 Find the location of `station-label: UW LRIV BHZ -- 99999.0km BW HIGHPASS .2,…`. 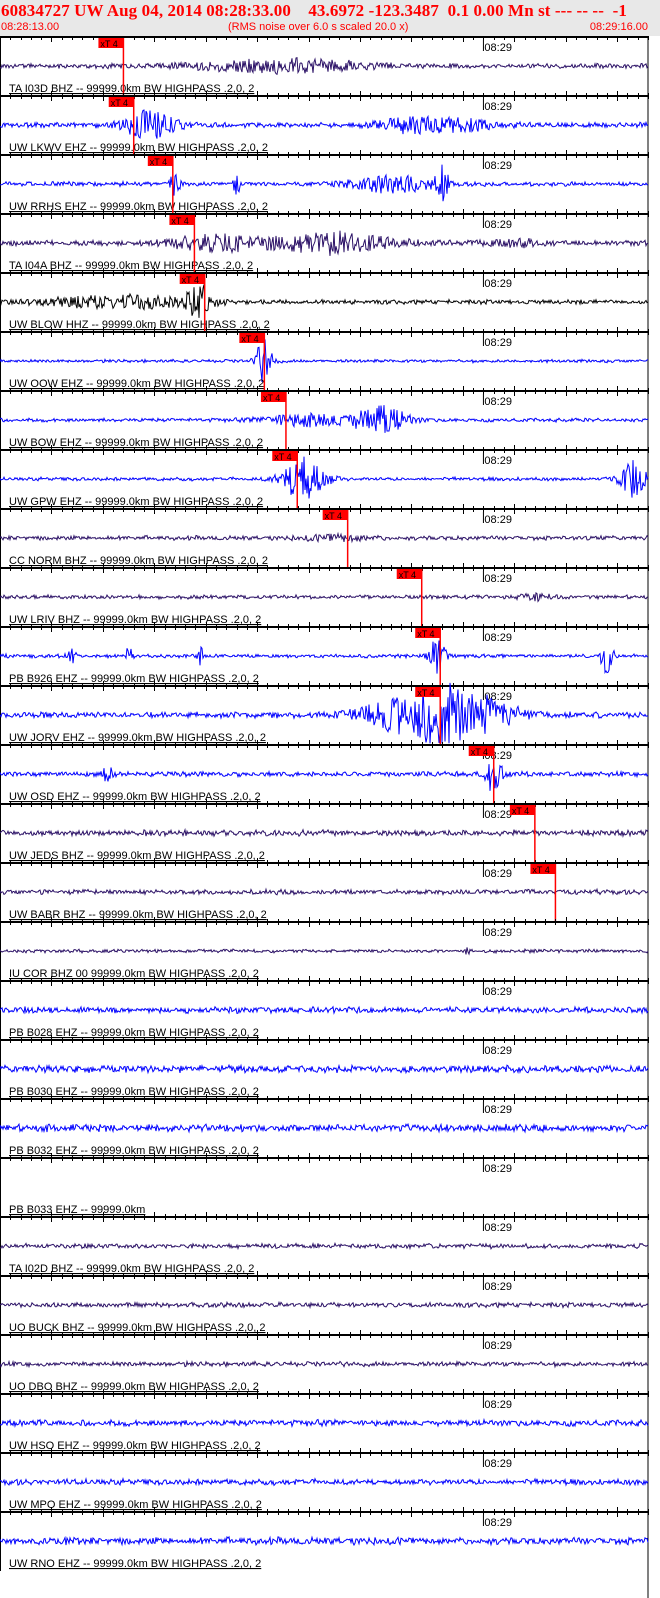

station-label: UW LRIV BHZ -- 99999.0km BW HIGHPASS .2,… is located at coordinates (135, 620).